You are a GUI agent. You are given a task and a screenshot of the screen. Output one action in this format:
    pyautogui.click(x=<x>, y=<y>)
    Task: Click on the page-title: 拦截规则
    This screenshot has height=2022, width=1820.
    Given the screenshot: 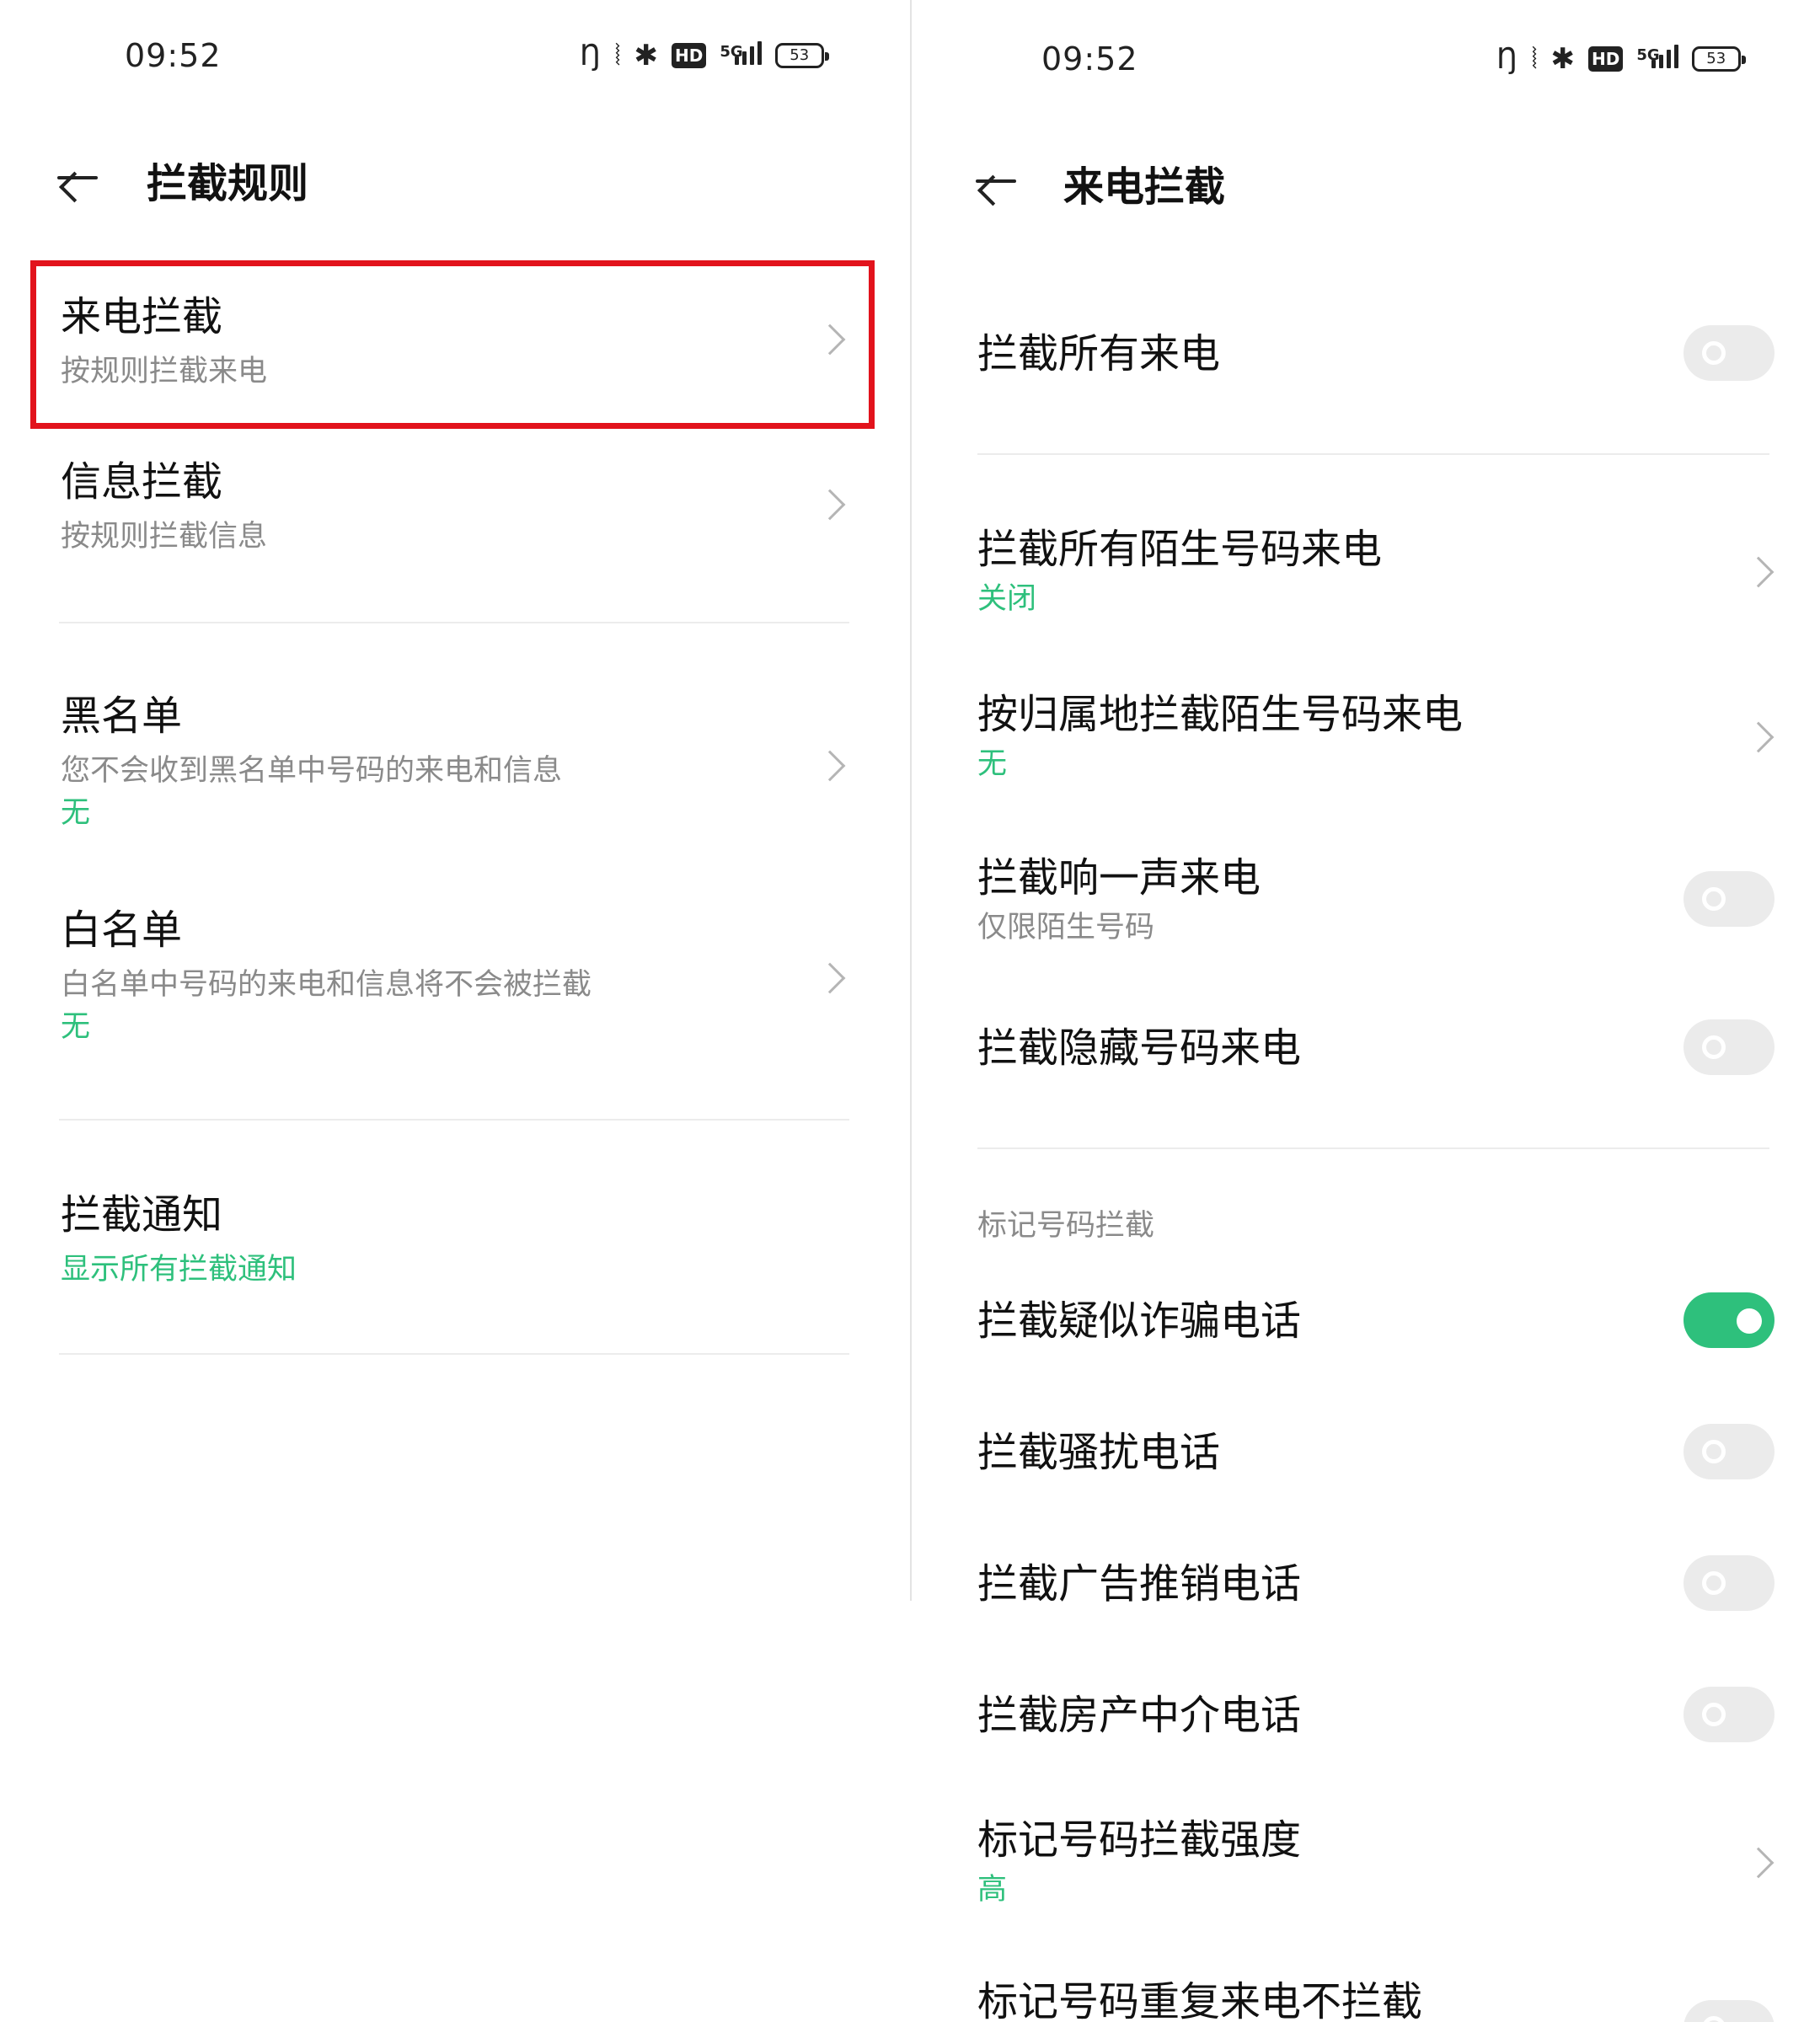 What is the action you would take?
    pyautogui.click(x=228, y=183)
    